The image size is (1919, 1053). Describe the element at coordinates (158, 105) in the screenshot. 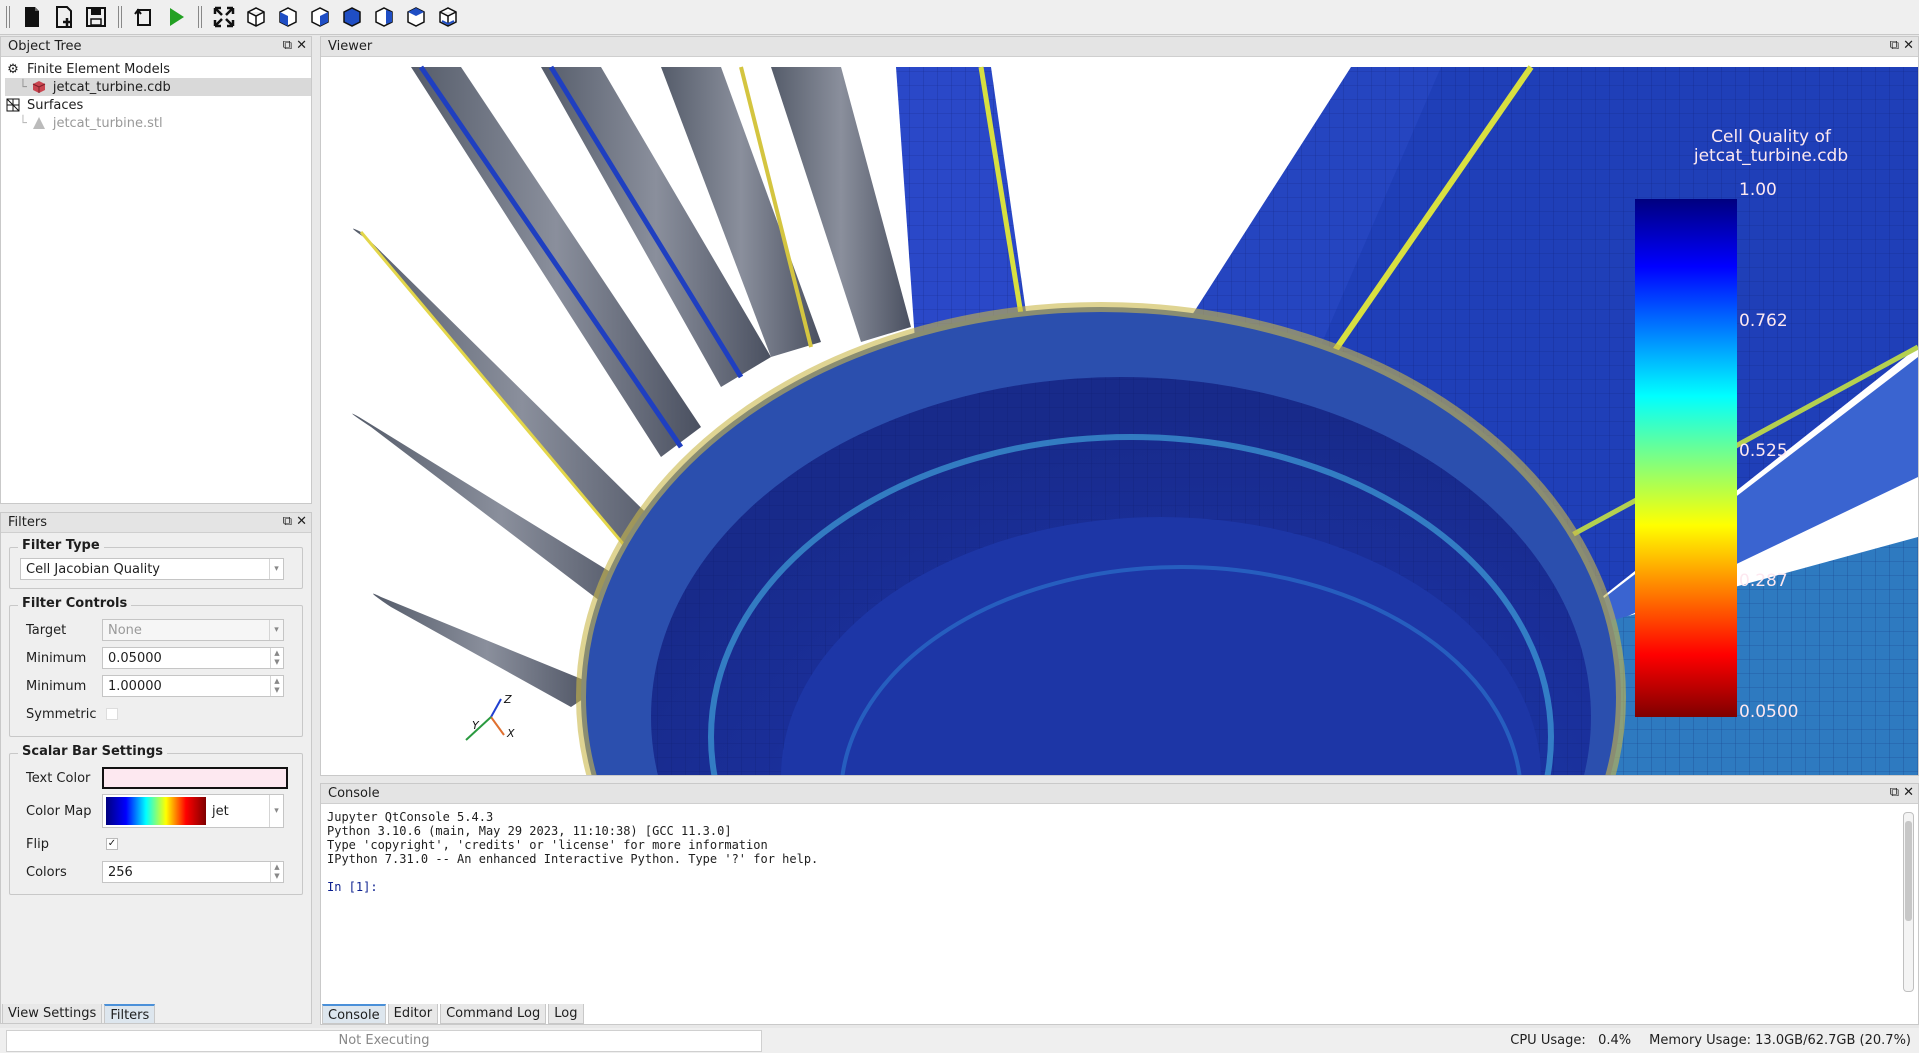

I see `tree-item-surfaces: Surfaces` at that location.